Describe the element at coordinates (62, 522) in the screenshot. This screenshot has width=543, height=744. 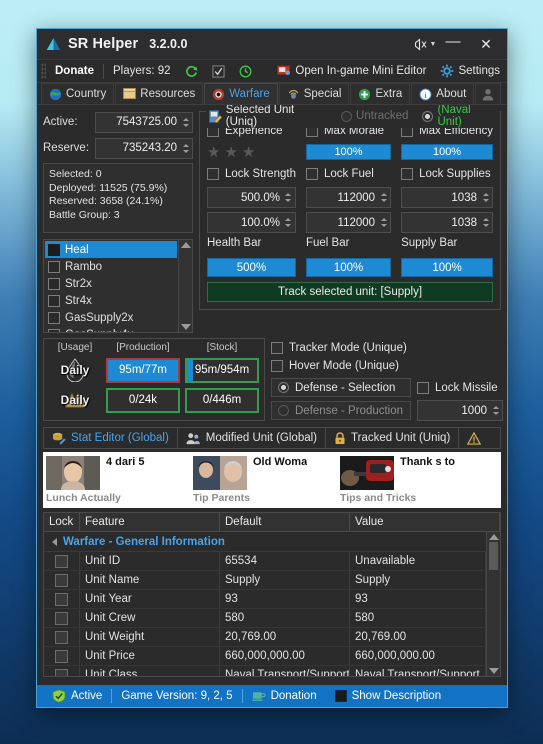
I see `col-lock: Lock` at that location.